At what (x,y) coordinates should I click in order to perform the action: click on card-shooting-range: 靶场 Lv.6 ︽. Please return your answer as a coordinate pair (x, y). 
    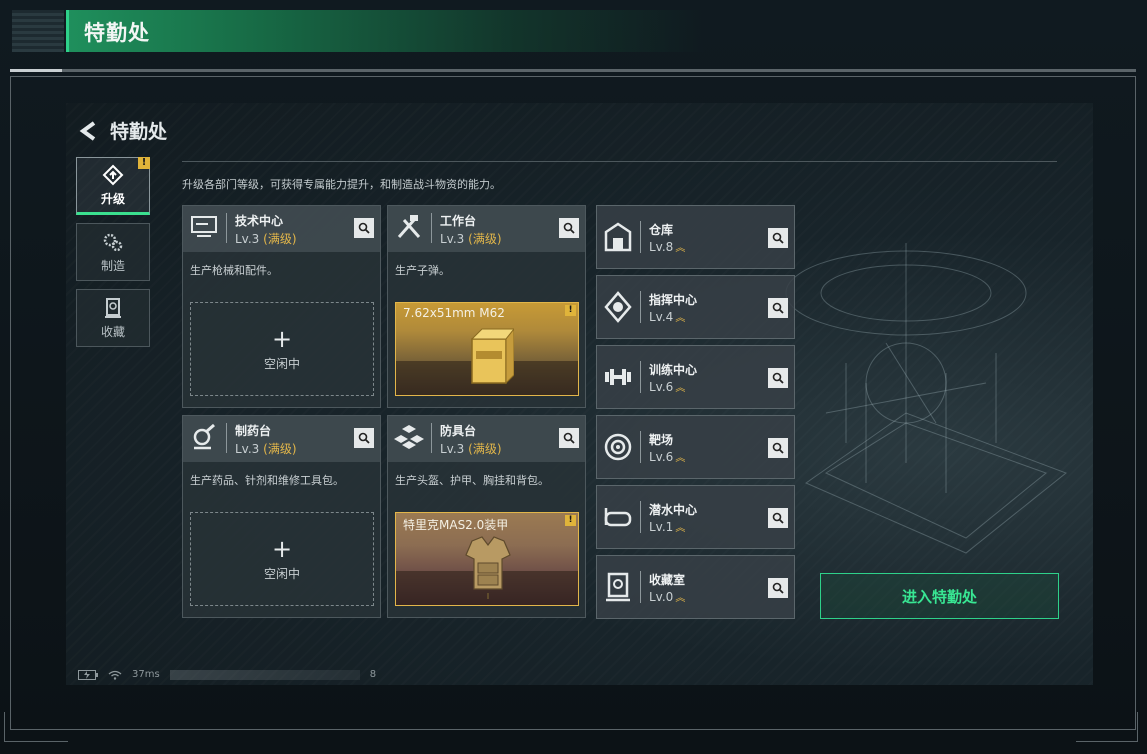
    Looking at the image, I should click on (695, 447).